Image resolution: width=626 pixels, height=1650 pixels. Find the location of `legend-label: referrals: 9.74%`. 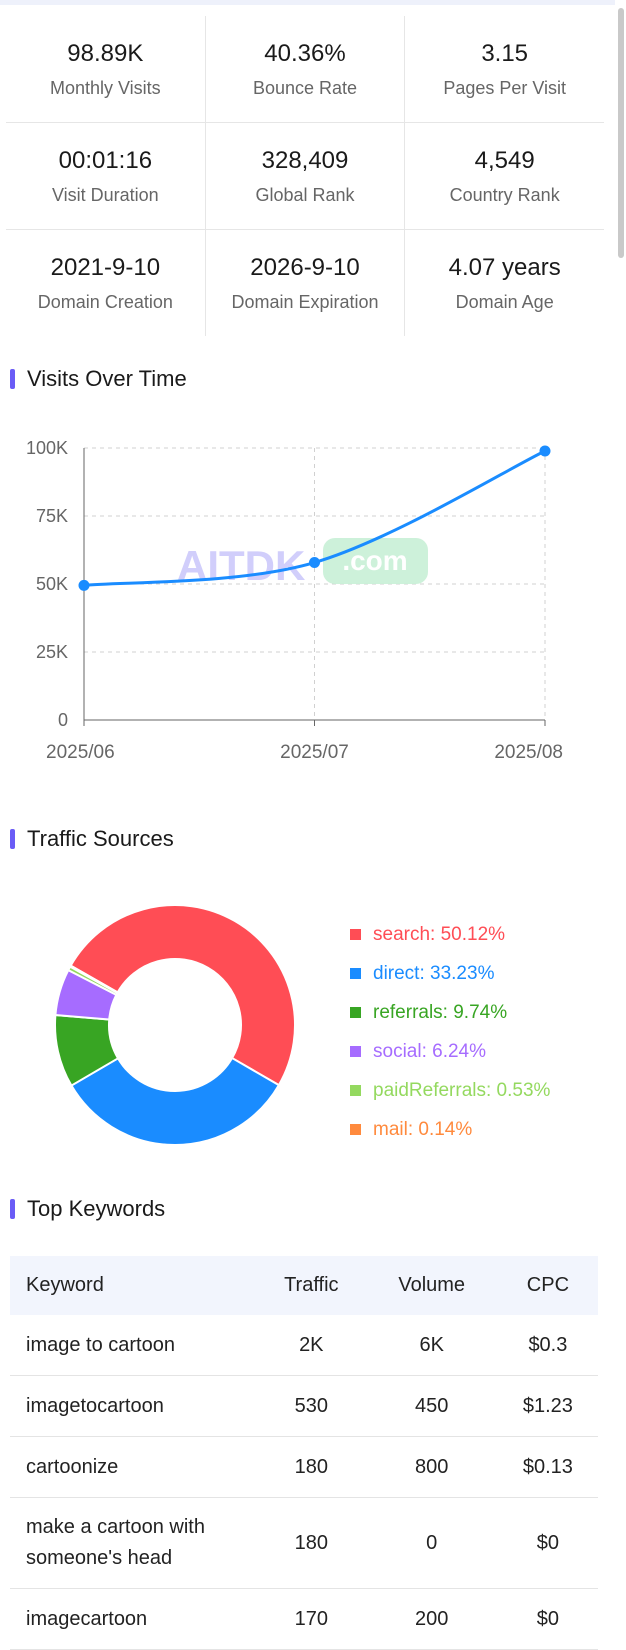

legend-label: referrals: 9.74% is located at coordinates (440, 1012).